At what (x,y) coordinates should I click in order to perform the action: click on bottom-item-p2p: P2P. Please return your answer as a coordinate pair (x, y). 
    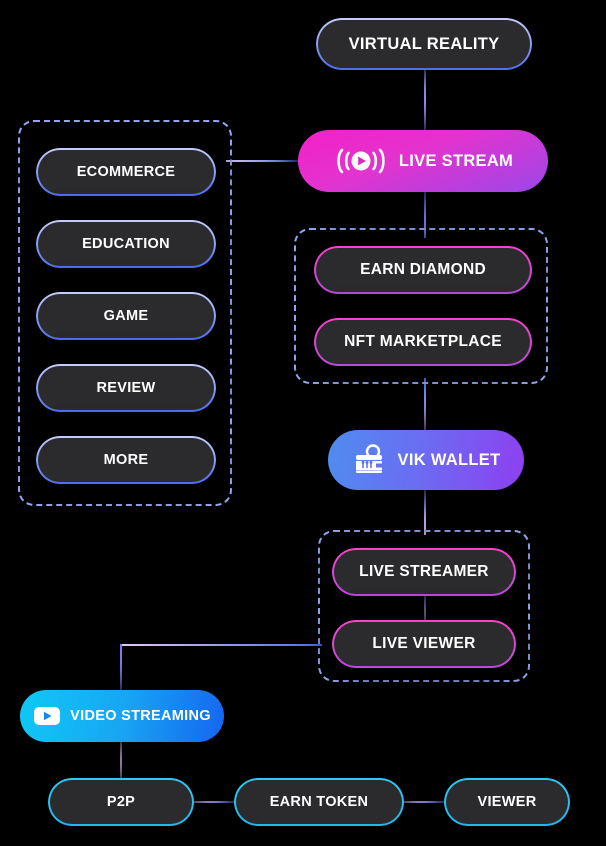
    Looking at the image, I should click on (121, 802).